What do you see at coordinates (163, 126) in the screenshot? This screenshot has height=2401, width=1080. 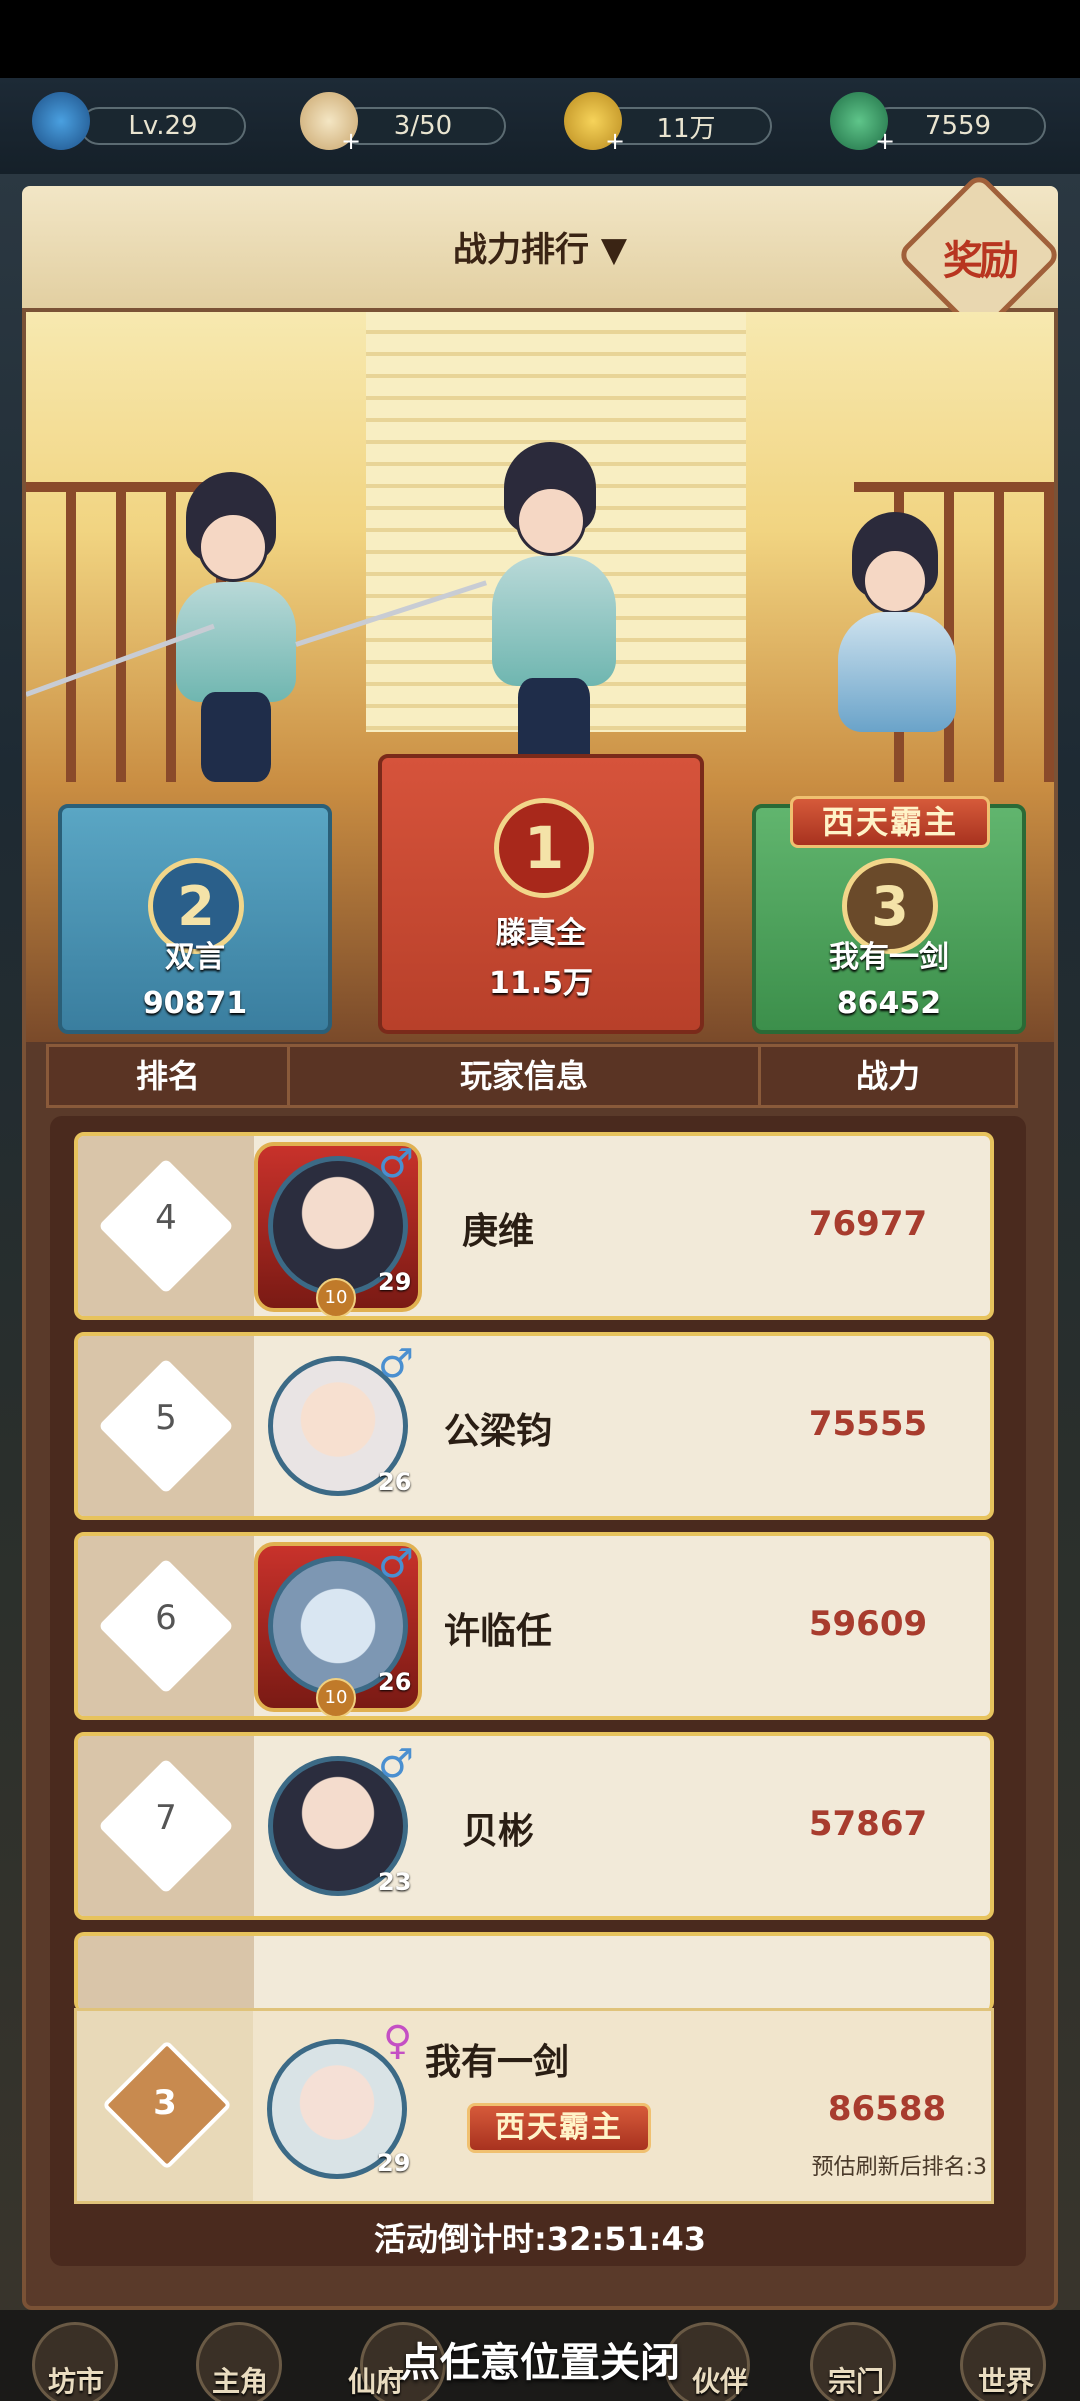 I see `level-display: Lv.29` at bounding box center [163, 126].